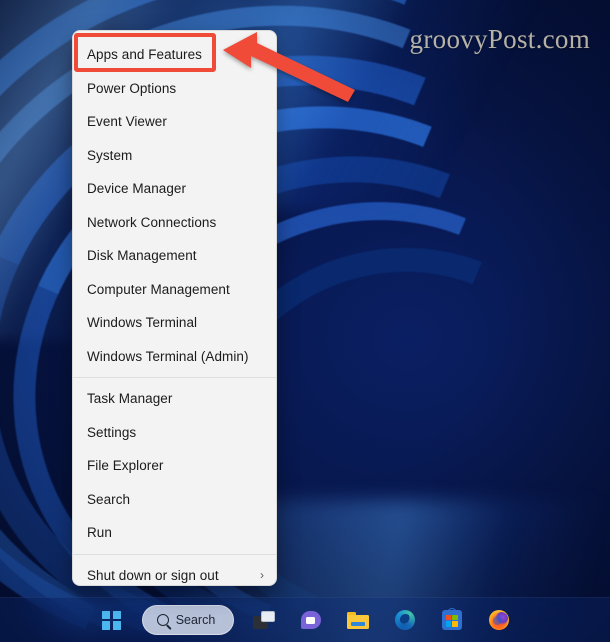 The width and height of the screenshot is (610, 642). I want to click on task-view-button, so click(264, 620).